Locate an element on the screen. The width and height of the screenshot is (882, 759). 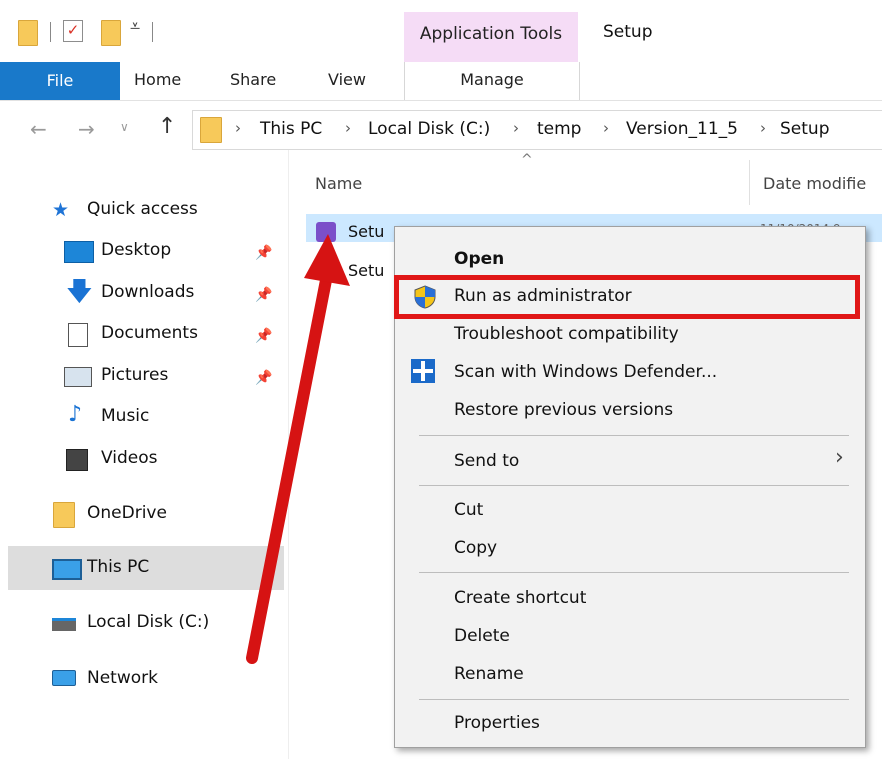
desktop-icon is located at coordinates (79, 252).